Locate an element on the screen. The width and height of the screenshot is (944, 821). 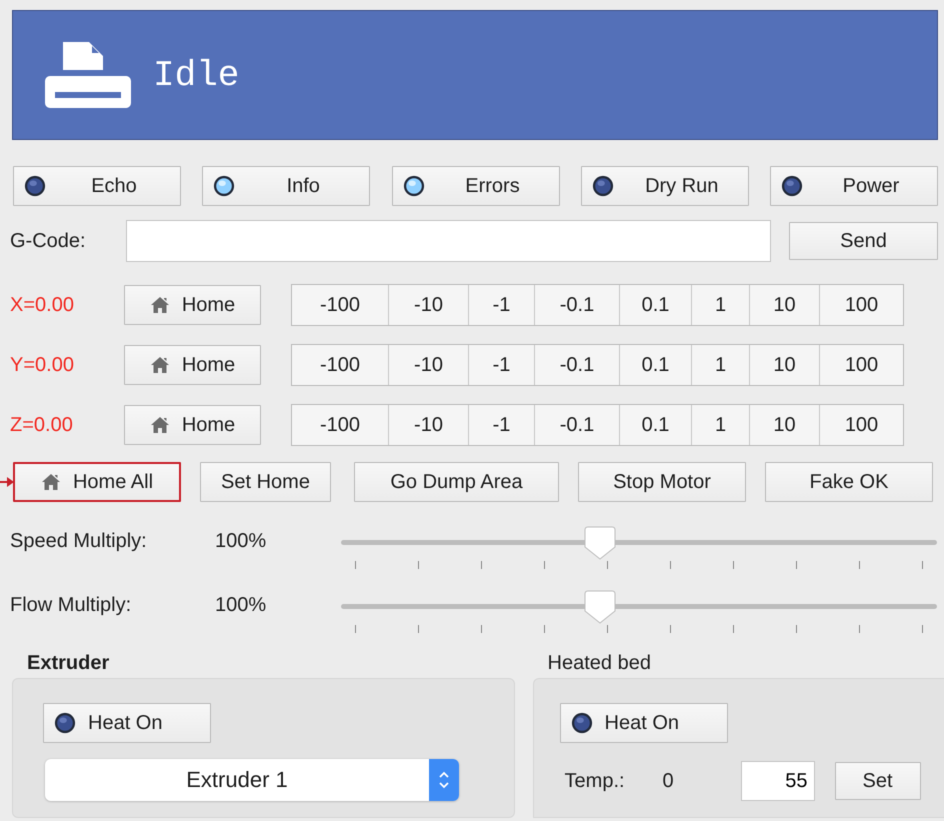
axis-position: X=0.00 is located at coordinates (42, 305).